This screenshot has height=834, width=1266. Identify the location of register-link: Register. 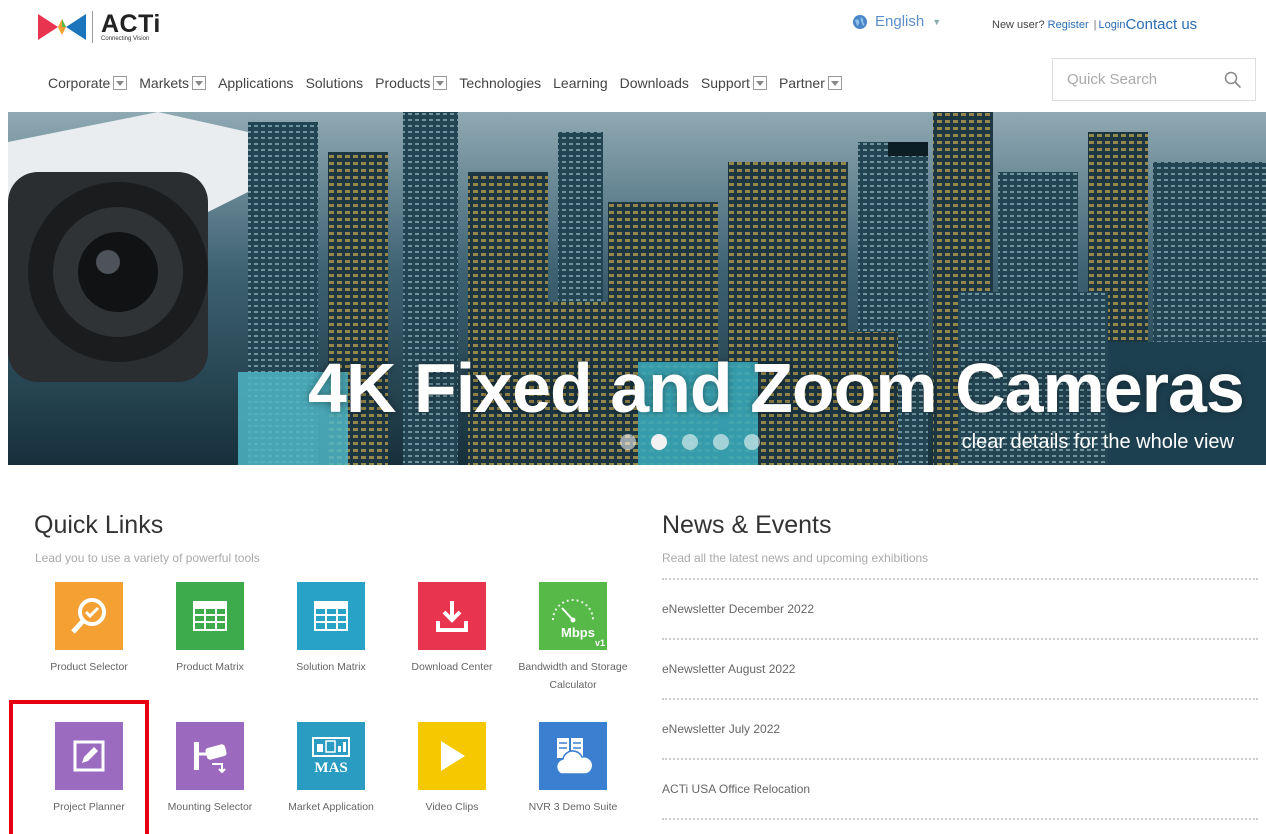
(1068, 25).